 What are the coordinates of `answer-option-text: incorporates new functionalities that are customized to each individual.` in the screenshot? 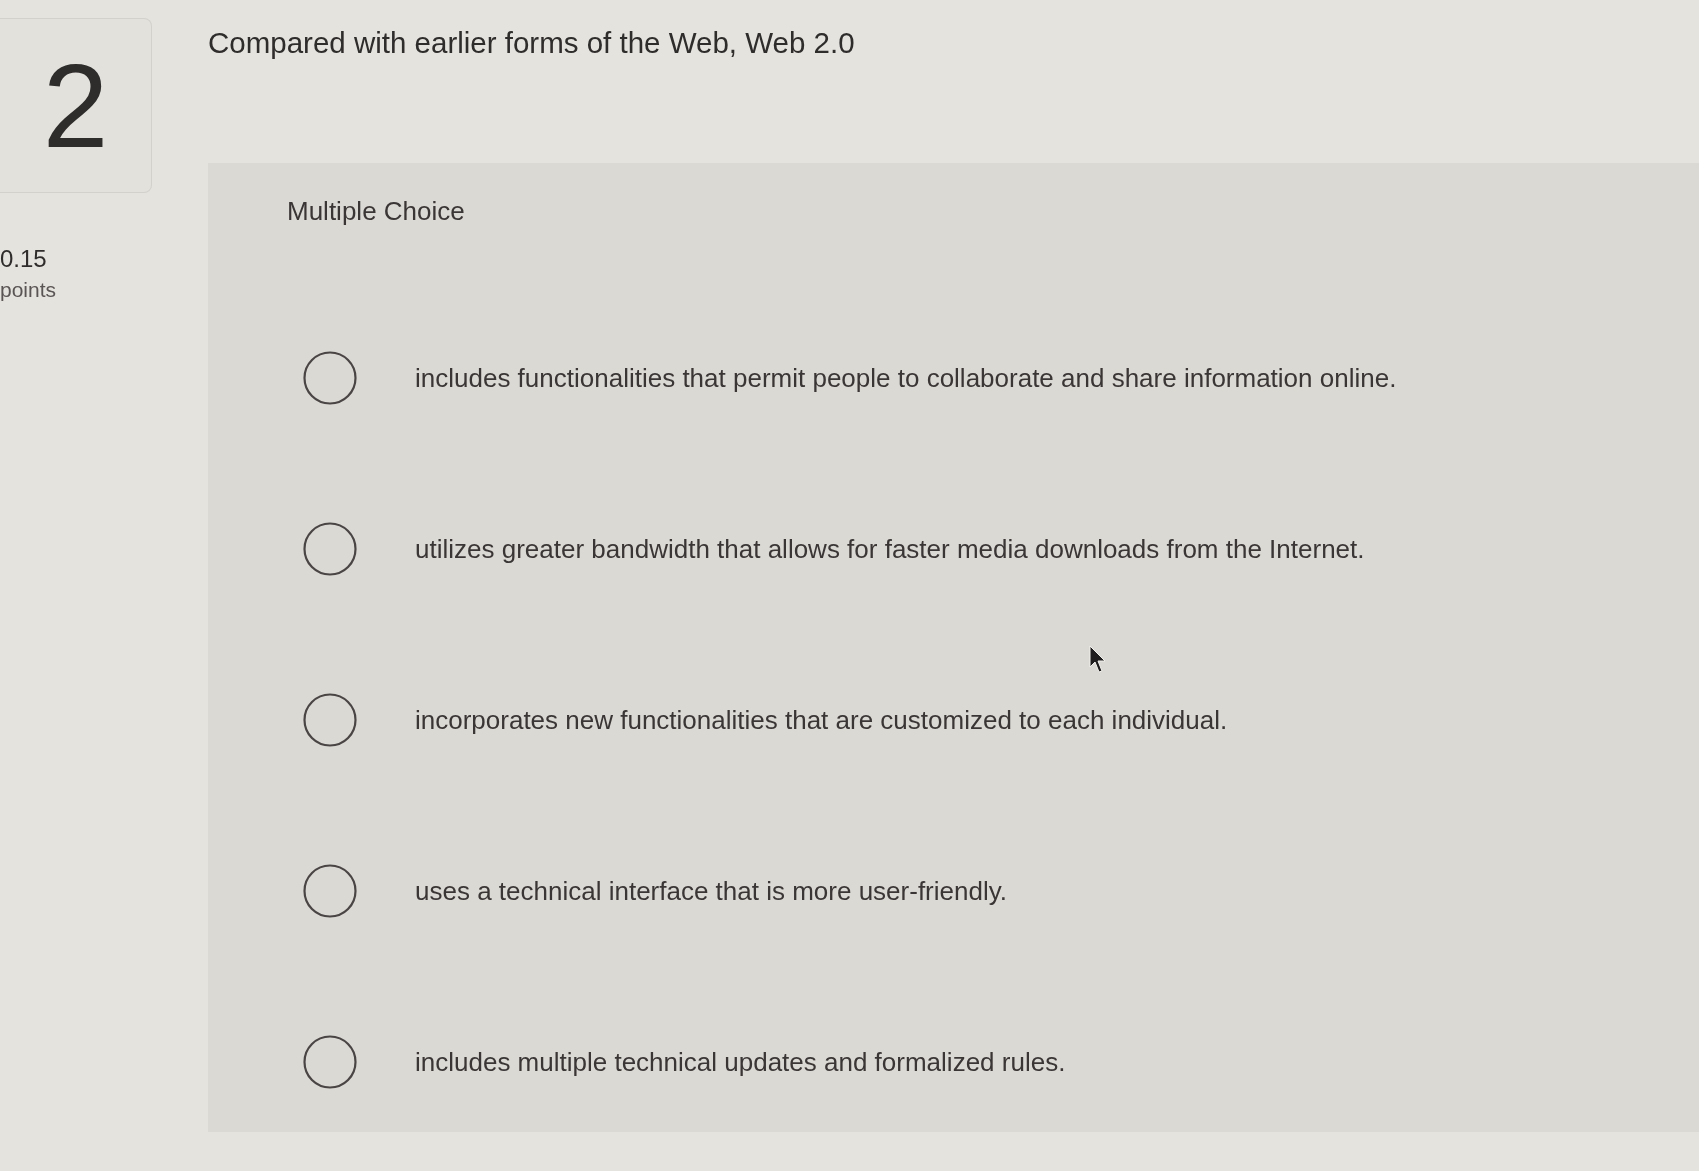 It's located at (821, 720).